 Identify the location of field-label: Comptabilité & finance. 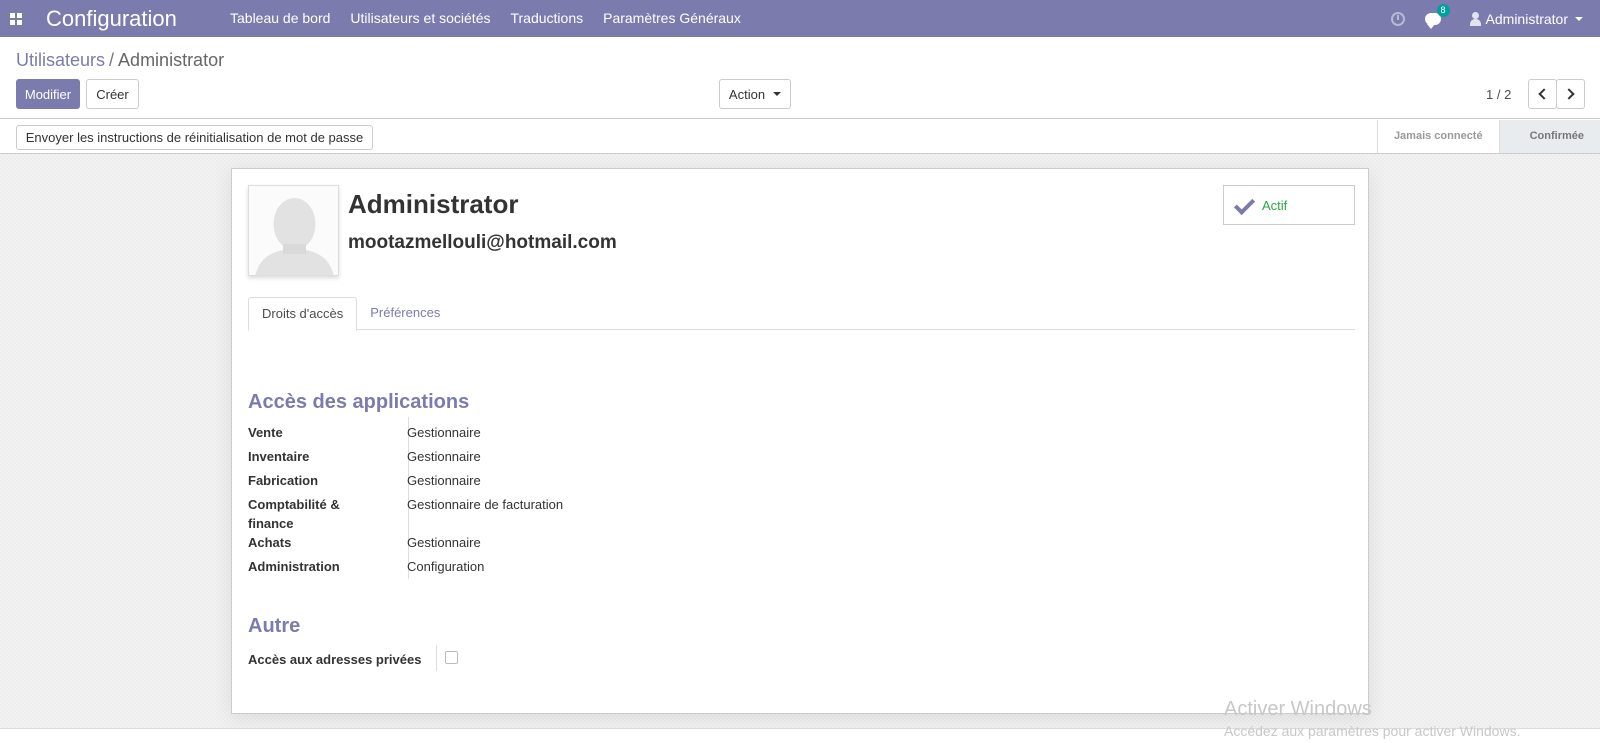
(294, 514).